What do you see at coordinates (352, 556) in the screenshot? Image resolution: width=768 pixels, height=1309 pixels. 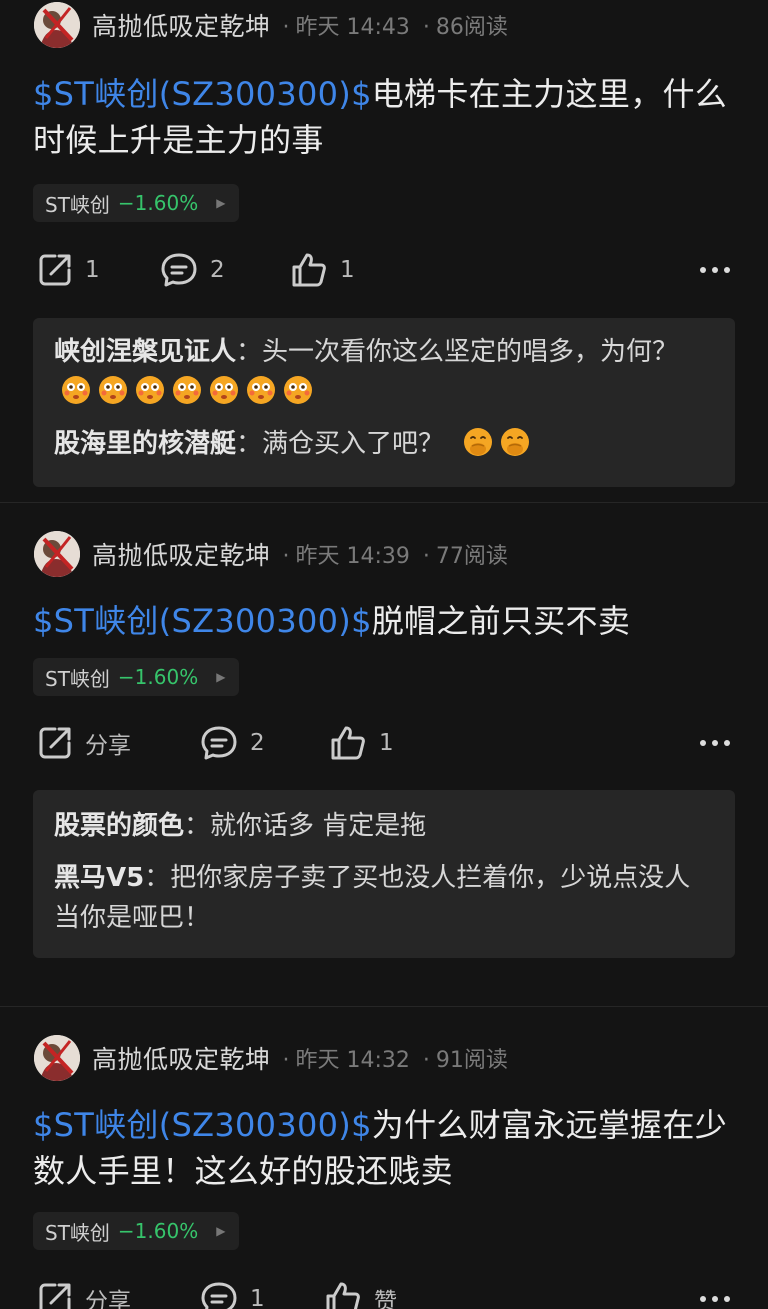 I see `post-time: 昨天 14:39` at bounding box center [352, 556].